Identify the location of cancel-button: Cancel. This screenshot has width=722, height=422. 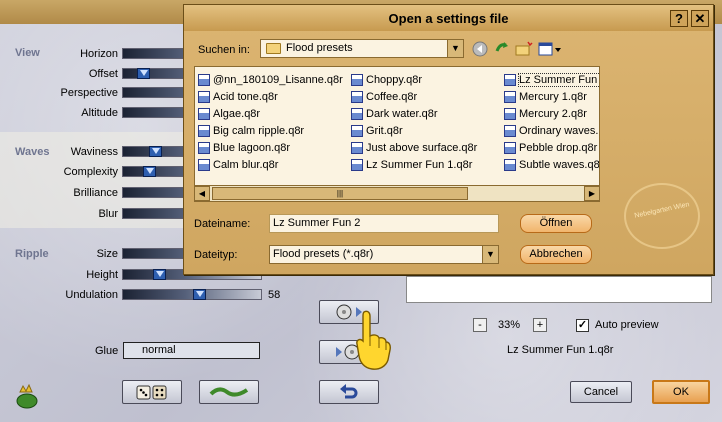
(601, 392).